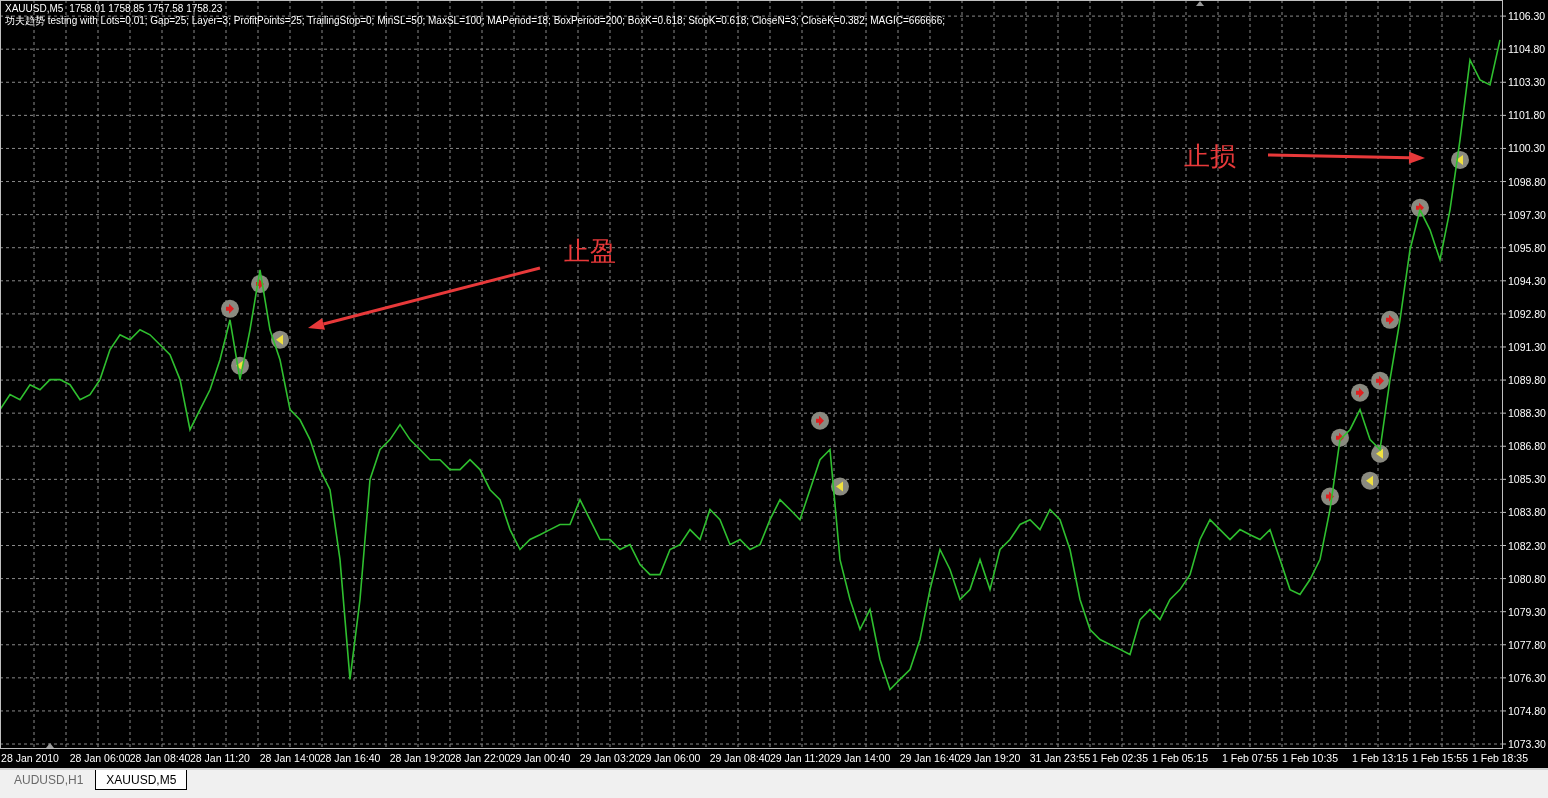 This screenshot has height=798, width=1548. Describe the element at coordinates (1527, 148) in the screenshot. I see `price-label: 1100.30` at that location.